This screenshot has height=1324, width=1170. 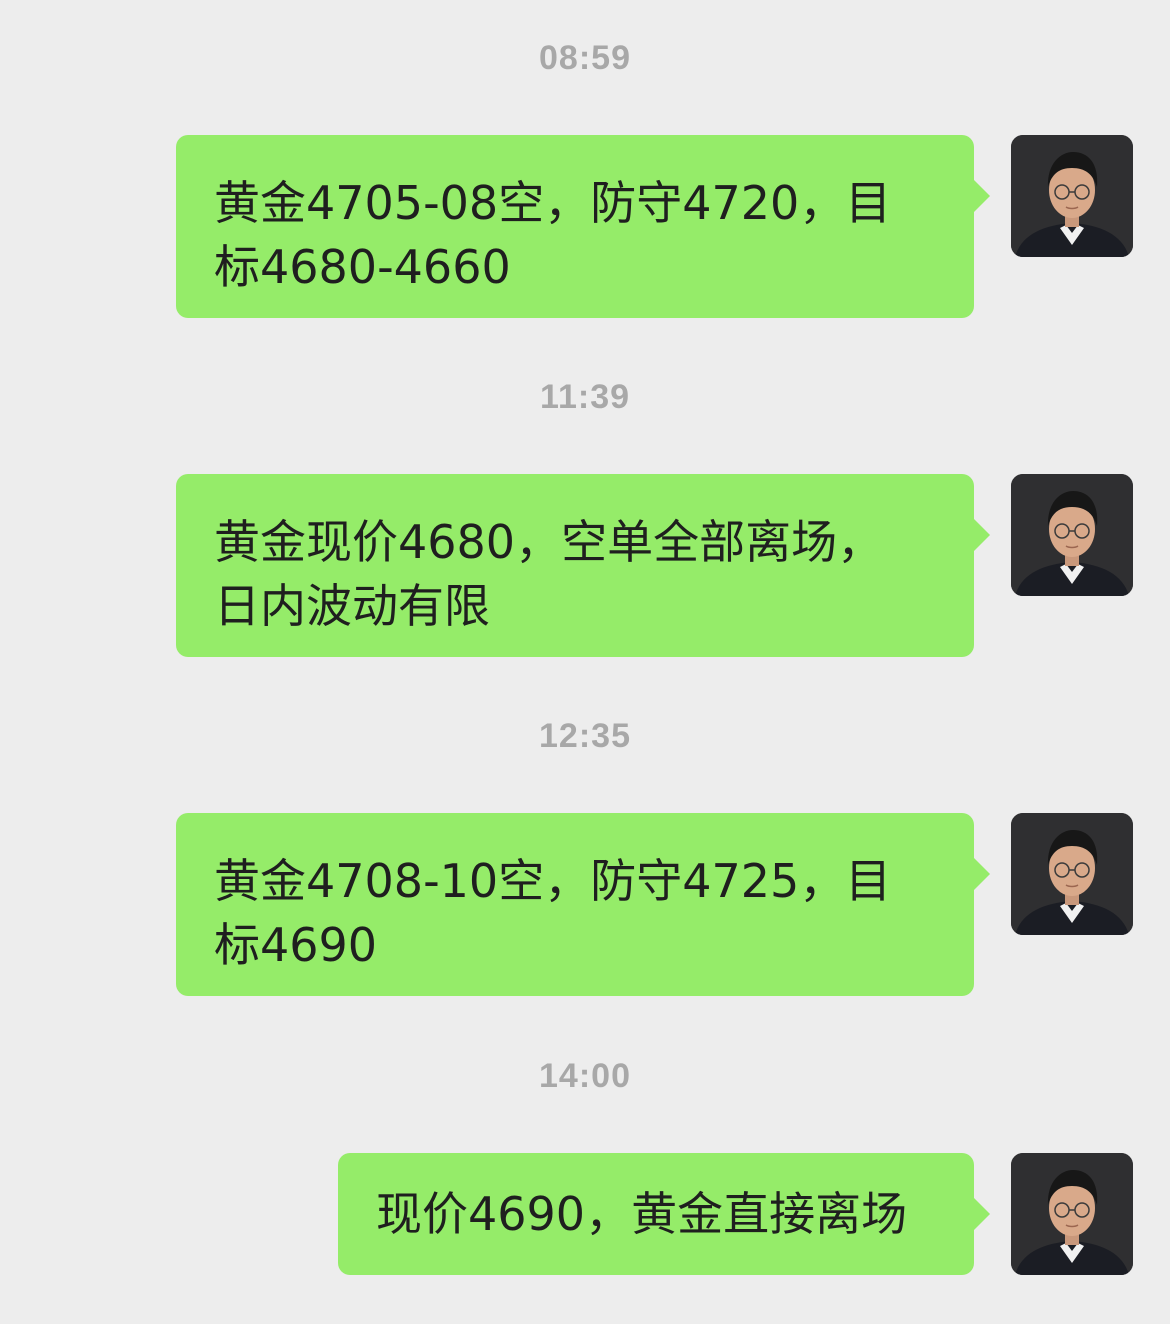 I want to click on message-text-line: 黄金4705-08空，防守4720，目, so click(x=553, y=203).